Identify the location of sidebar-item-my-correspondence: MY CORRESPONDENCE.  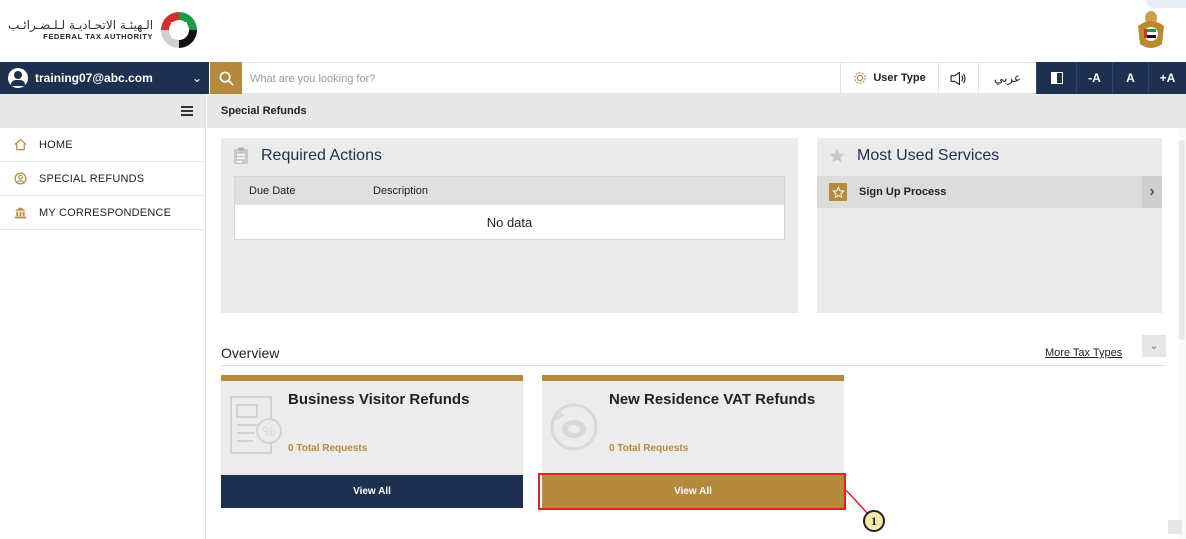
(102, 213).